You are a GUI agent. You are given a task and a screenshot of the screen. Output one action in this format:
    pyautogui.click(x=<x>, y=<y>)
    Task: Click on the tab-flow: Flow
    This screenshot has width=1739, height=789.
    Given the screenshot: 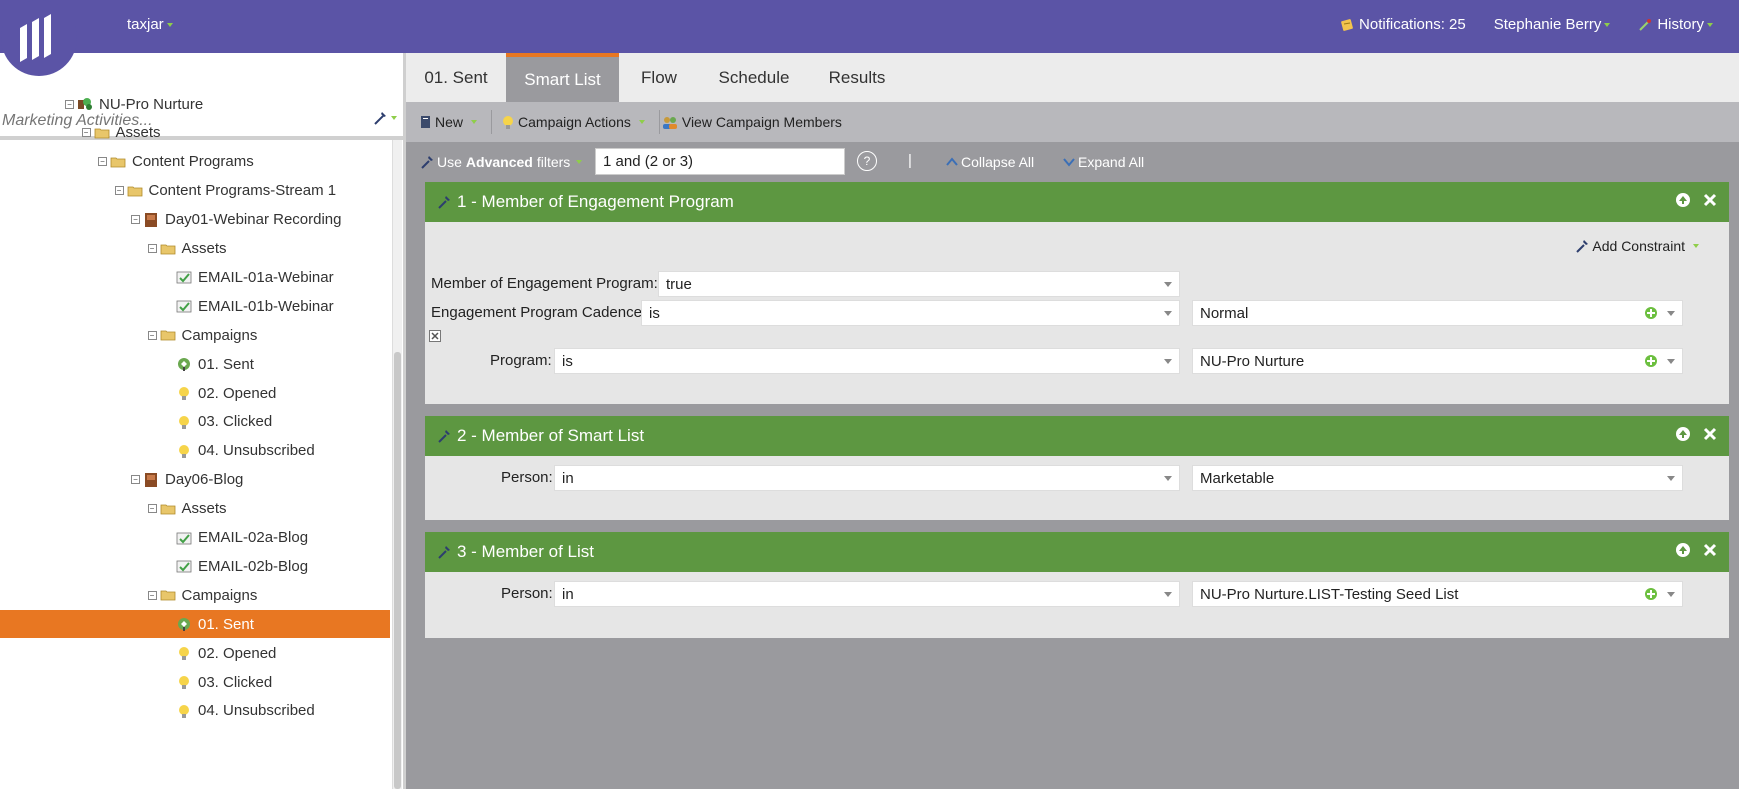 What is the action you would take?
    pyautogui.click(x=659, y=77)
    